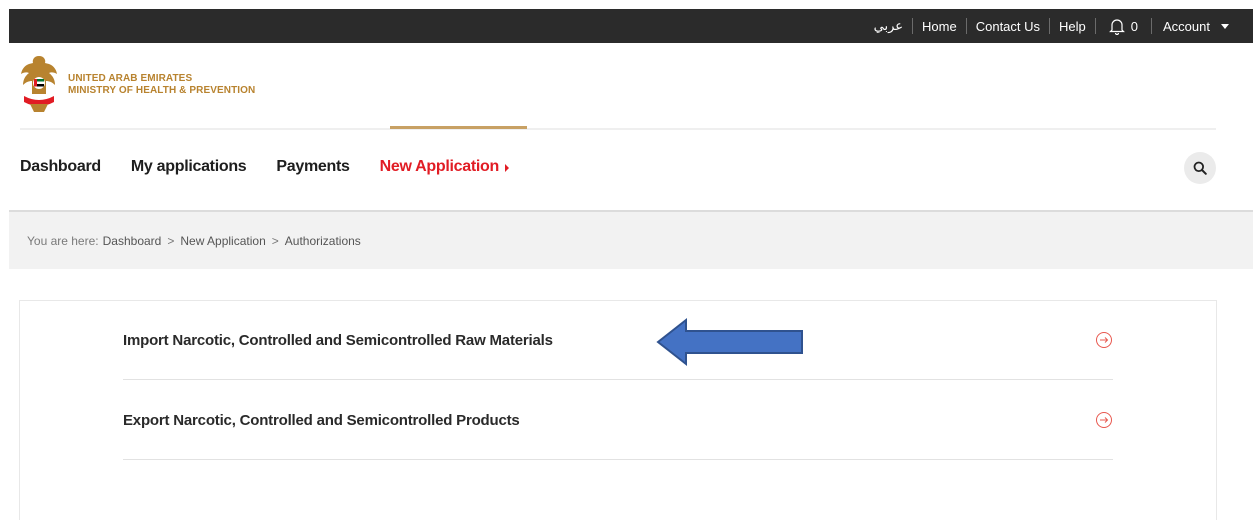 This screenshot has width=1253, height=520. What do you see at coordinates (1072, 26) in the screenshot?
I see `help-link: Help` at bounding box center [1072, 26].